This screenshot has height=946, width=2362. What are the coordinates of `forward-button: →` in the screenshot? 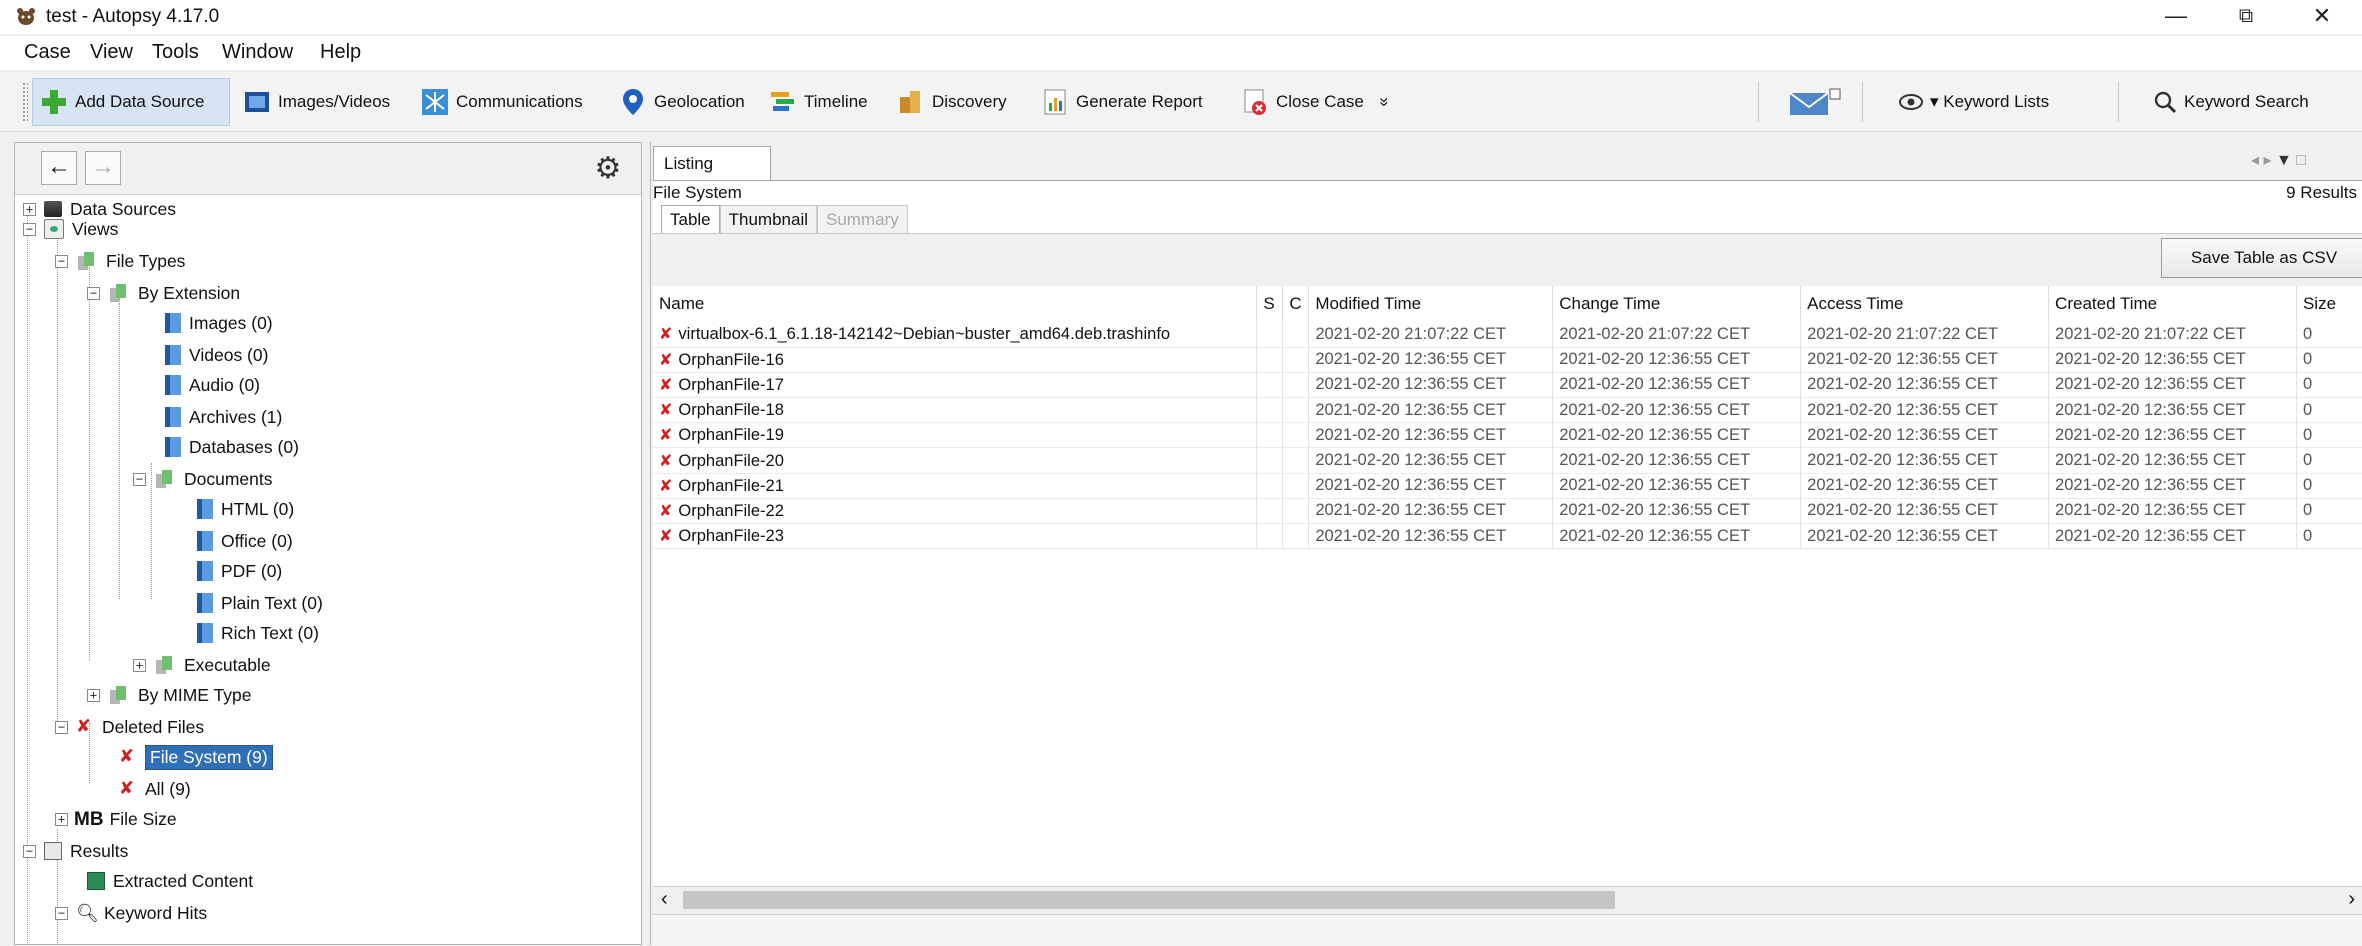 It's located at (103, 168).